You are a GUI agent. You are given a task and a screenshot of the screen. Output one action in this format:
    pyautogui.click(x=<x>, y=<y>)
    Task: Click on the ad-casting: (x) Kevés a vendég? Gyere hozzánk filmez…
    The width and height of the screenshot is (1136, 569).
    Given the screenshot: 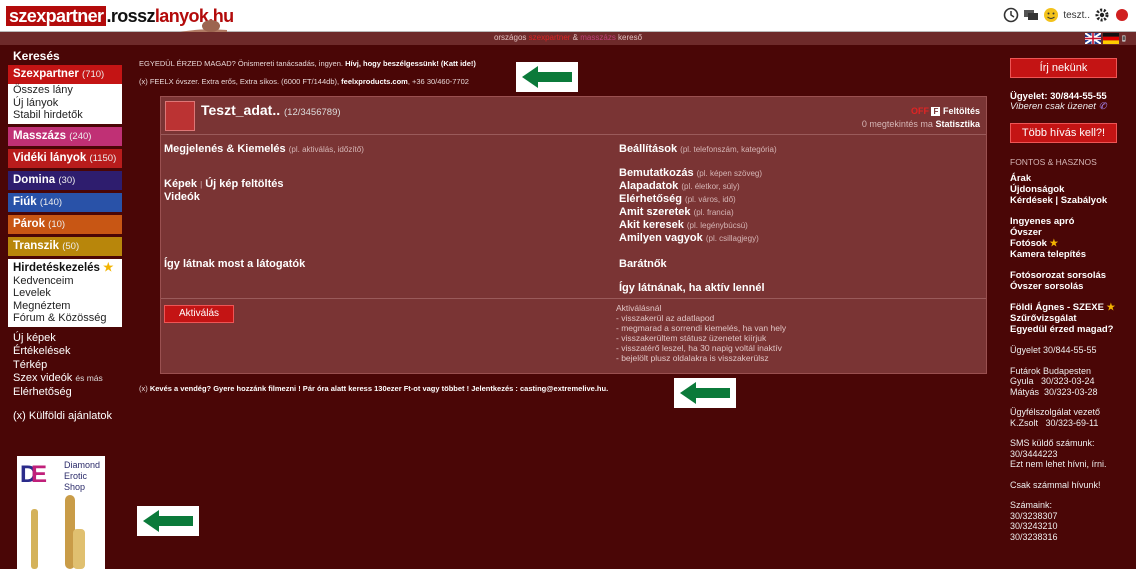 What is the action you would take?
    pyautogui.click(x=373, y=388)
    